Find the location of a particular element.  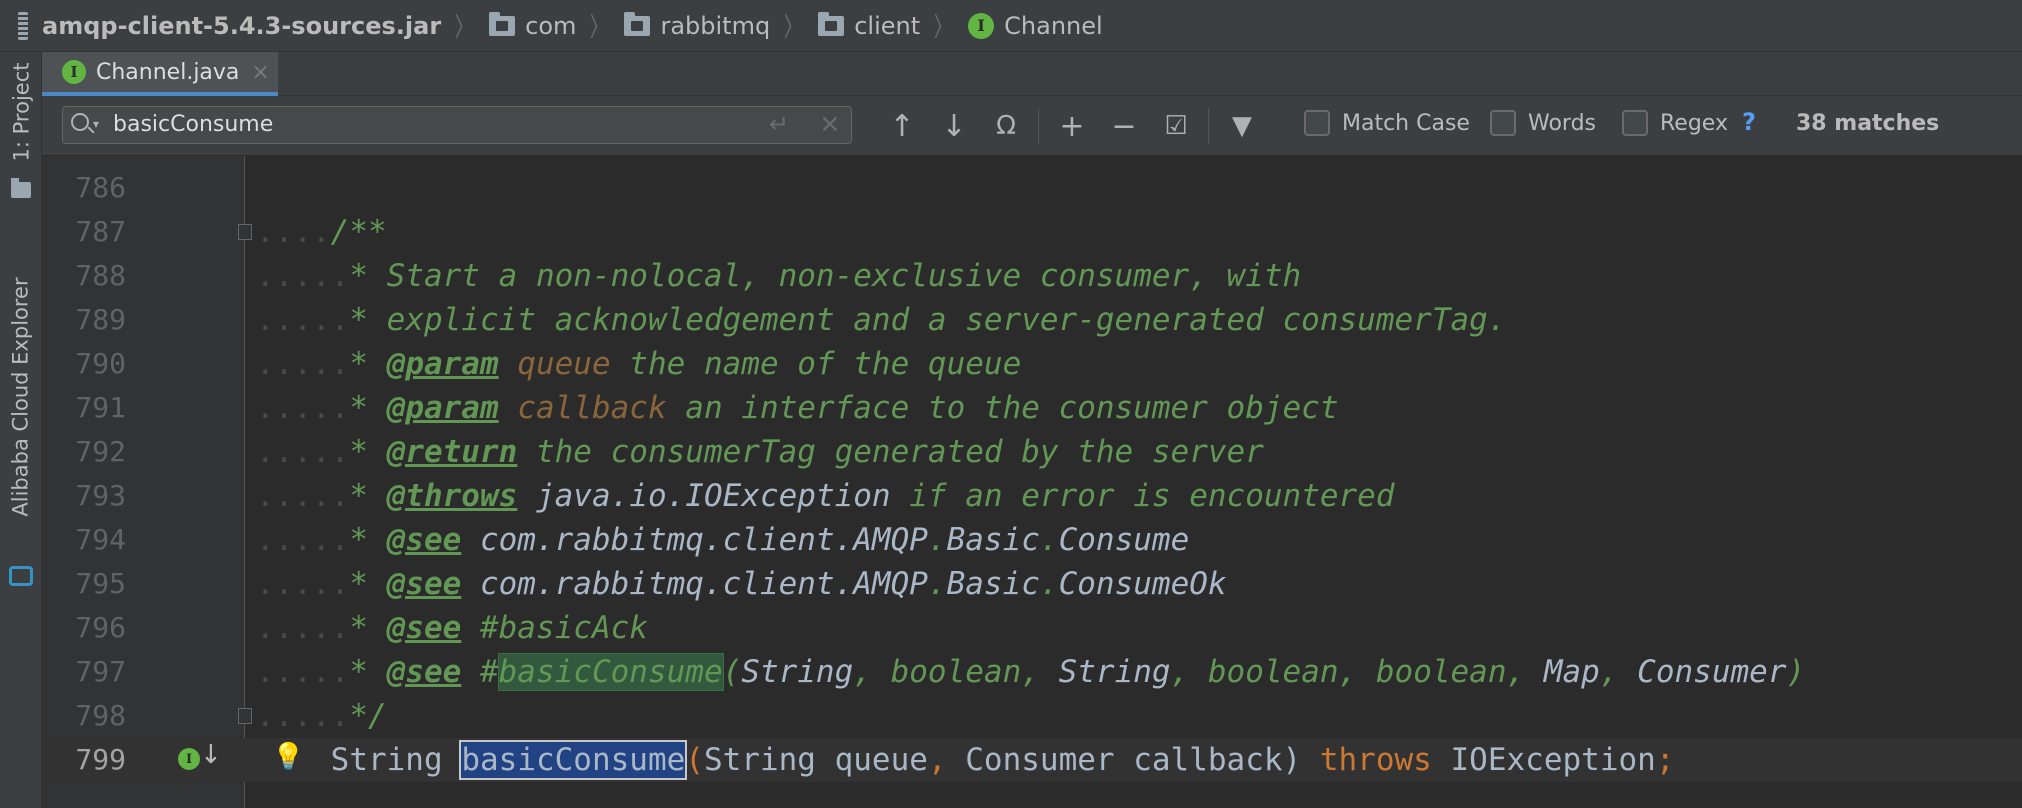

new-line-icon: ↵ is located at coordinates (779, 124).